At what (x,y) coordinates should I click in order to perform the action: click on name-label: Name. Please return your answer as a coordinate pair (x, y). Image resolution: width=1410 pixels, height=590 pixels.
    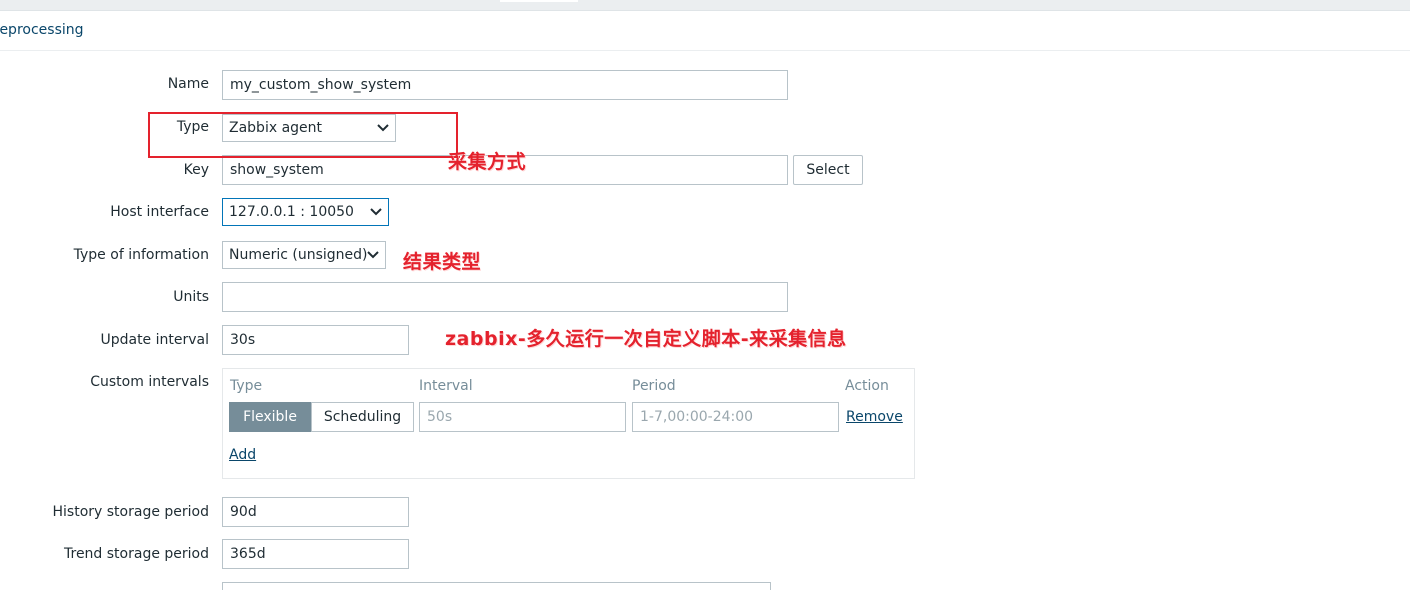
    Looking at the image, I should click on (188, 84).